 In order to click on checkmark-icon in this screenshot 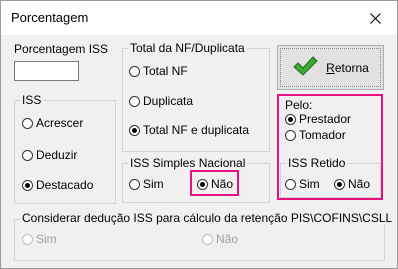, I will do `click(305, 67)`.